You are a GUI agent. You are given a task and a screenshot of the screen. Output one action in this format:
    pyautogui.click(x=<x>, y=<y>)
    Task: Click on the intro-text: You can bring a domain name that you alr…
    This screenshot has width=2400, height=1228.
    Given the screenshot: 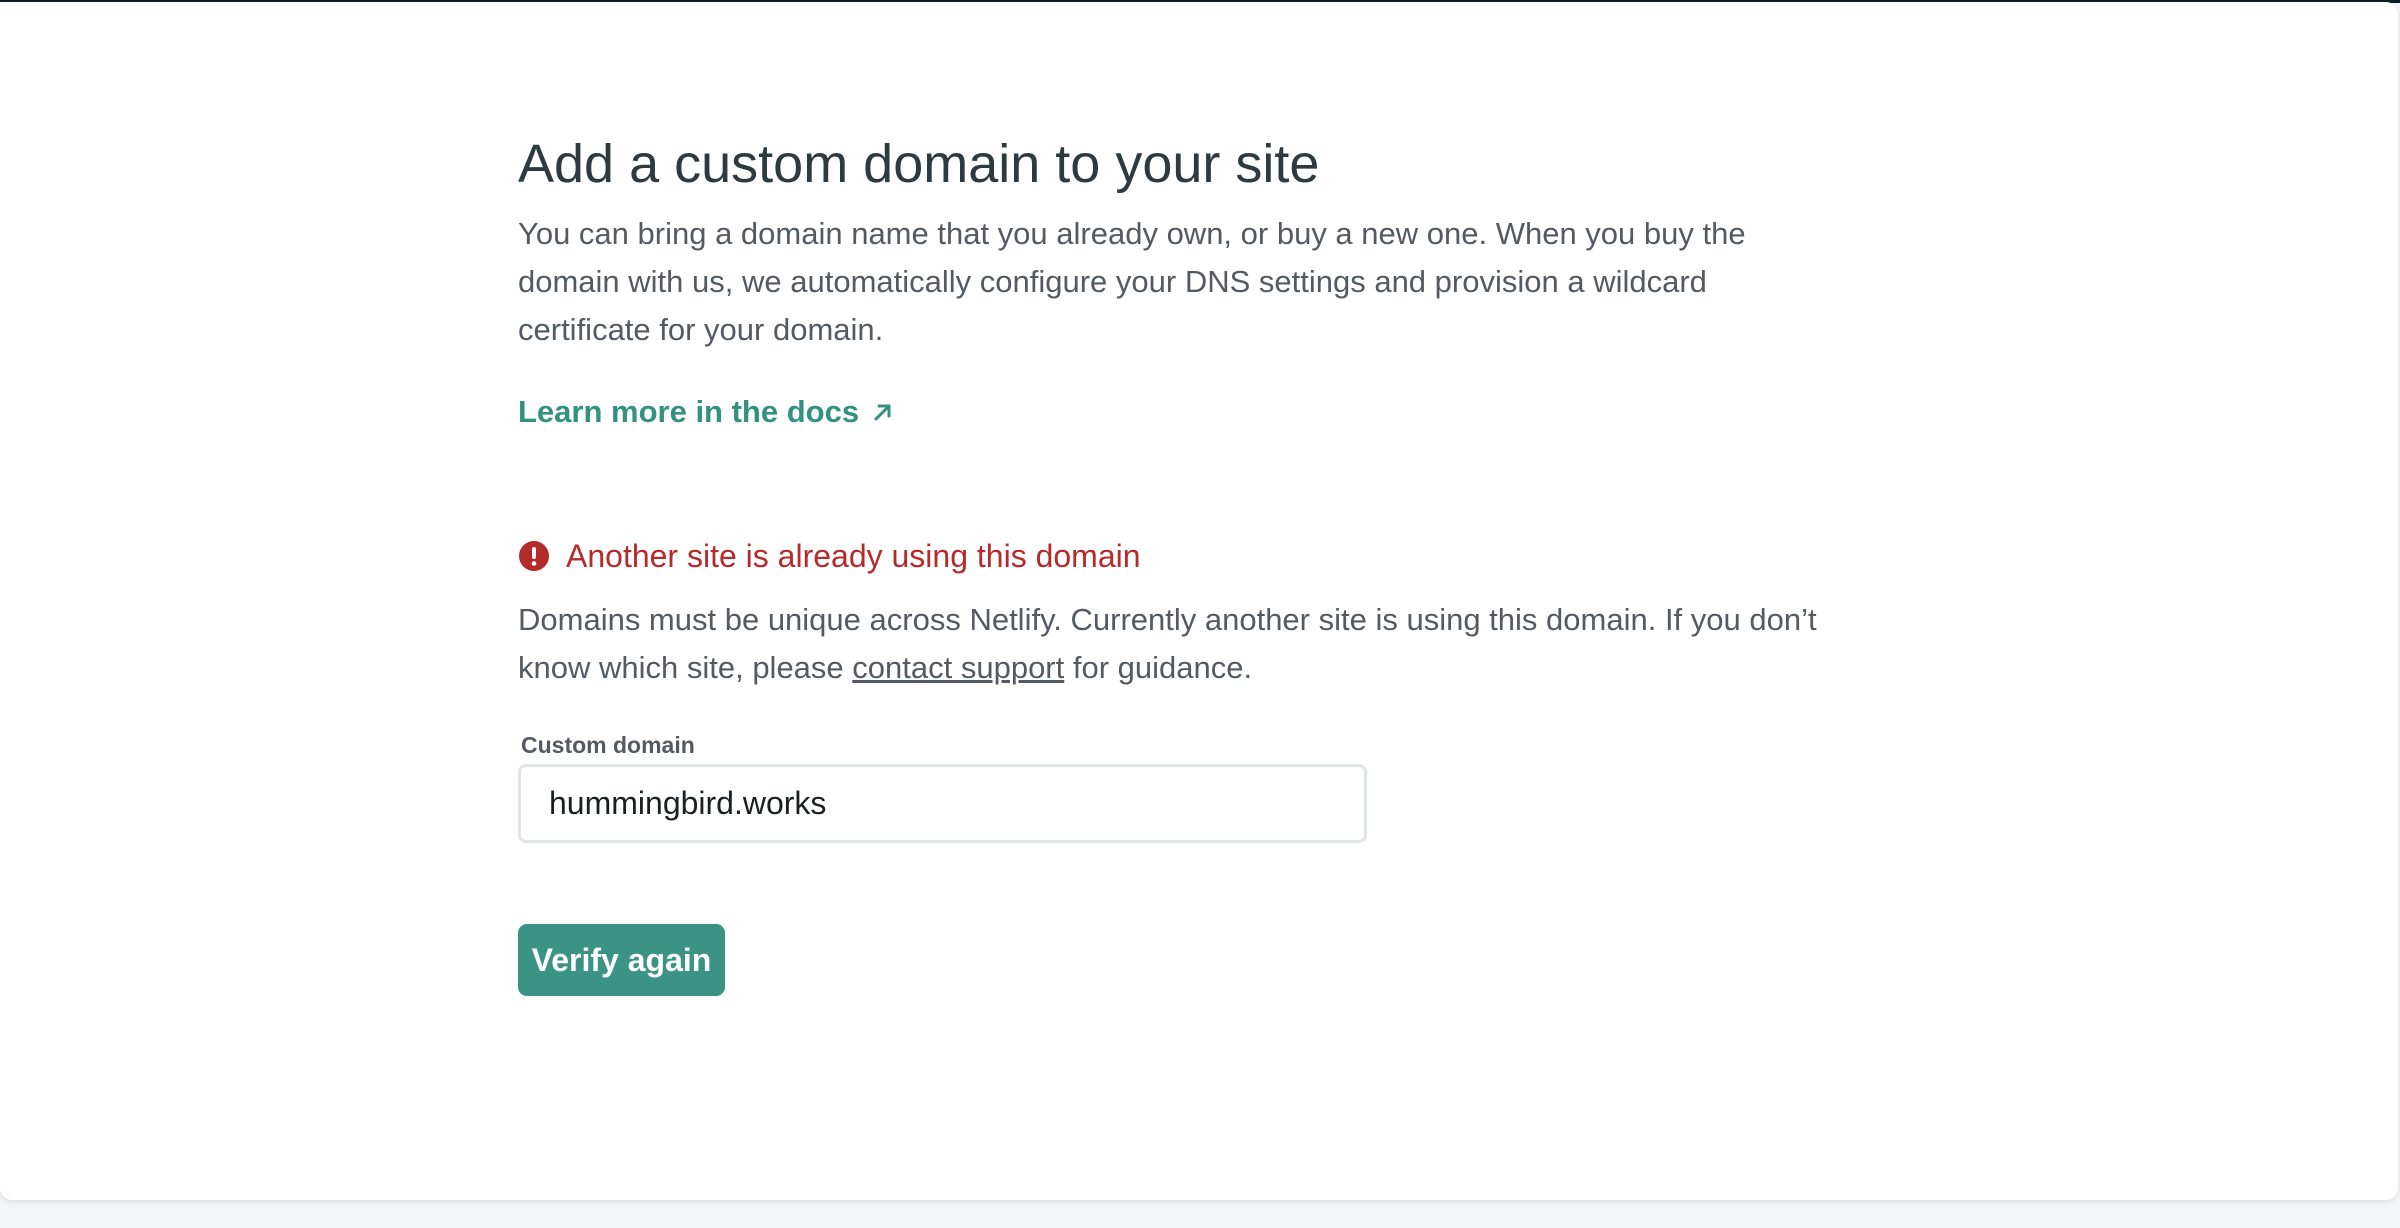 What is the action you would take?
    pyautogui.click(x=1132, y=281)
    